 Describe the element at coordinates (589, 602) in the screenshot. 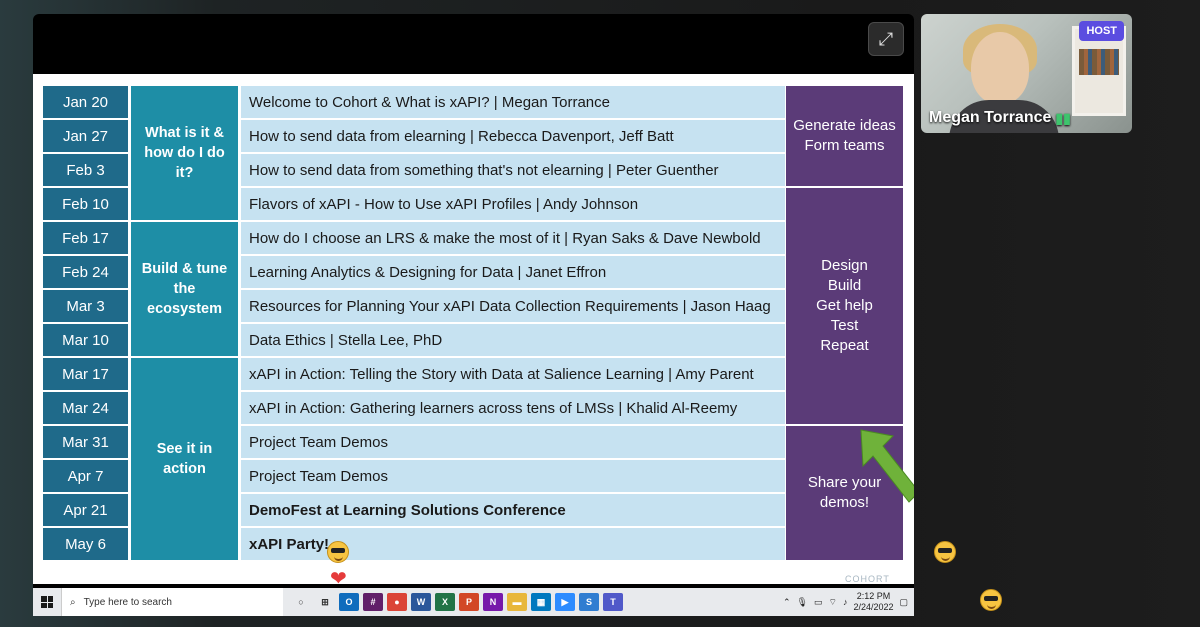

I see `snagit-icon: S` at that location.